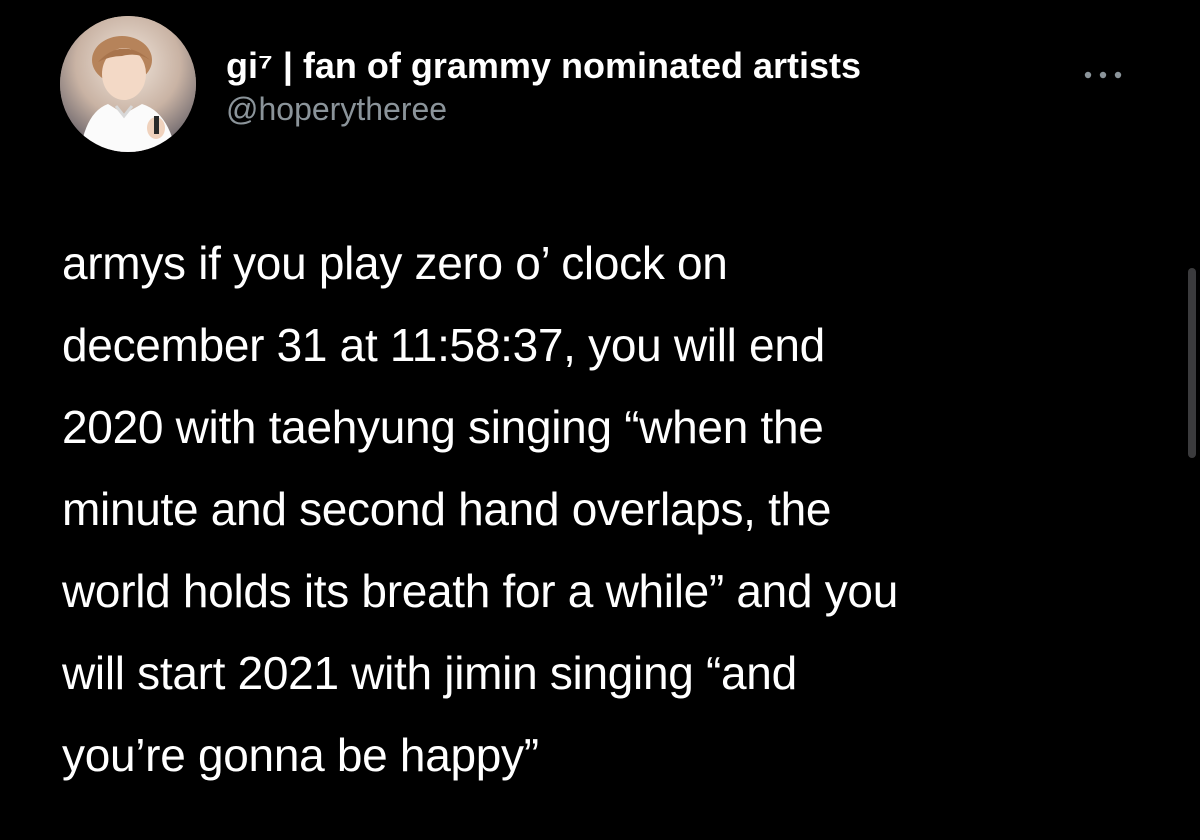  I want to click on more-options-button, so click(1103, 75).